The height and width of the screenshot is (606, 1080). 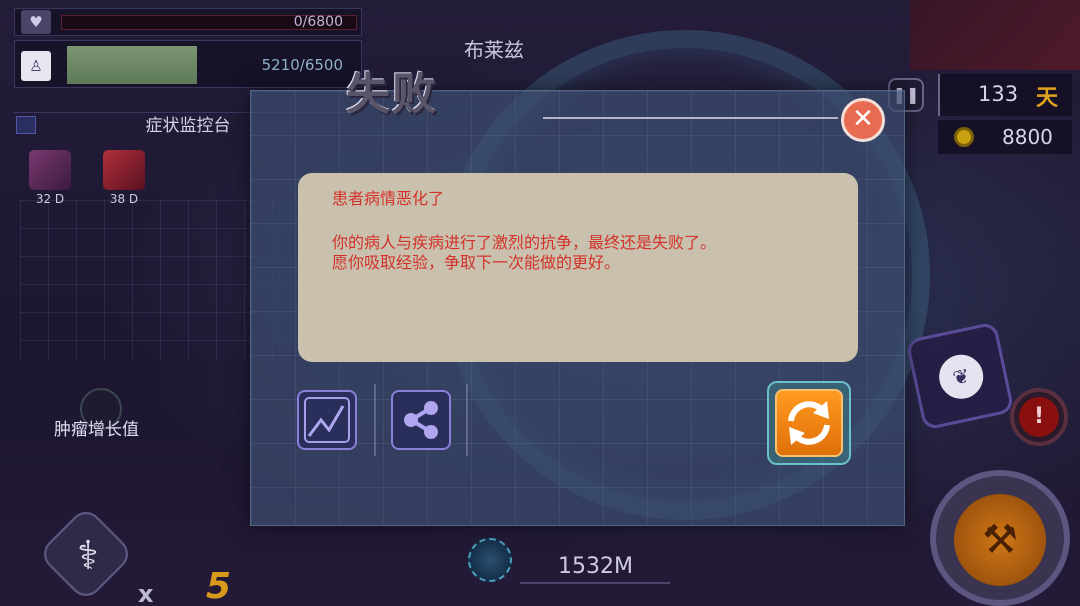 What do you see at coordinates (392, 94) in the screenshot?
I see `dialog-title: 失败` at bounding box center [392, 94].